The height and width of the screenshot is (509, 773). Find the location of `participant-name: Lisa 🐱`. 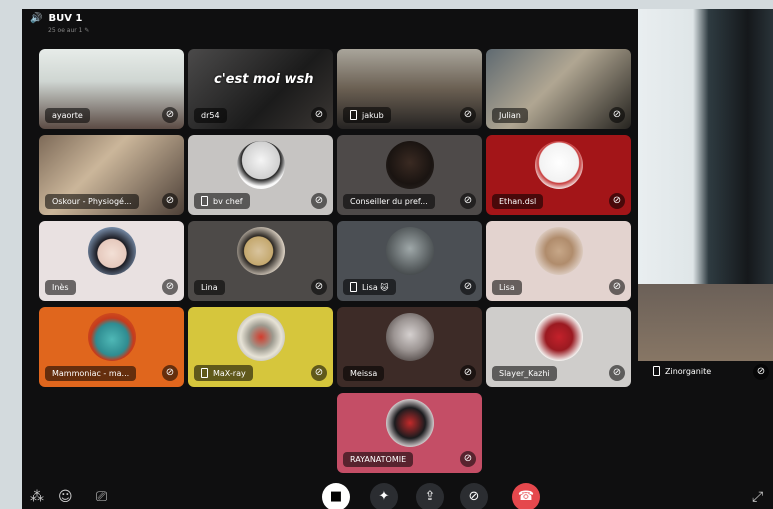

participant-name: Lisa 🐱 is located at coordinates (369, 287).